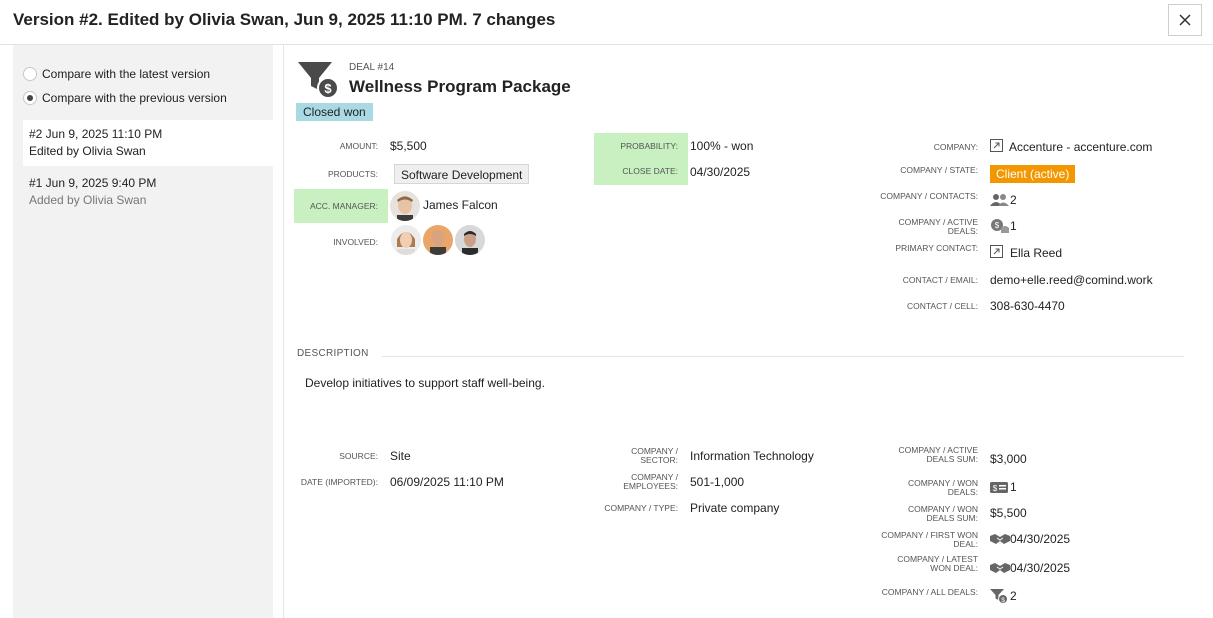  Describe the element at coordinates (283, 331) in the screenshot. I see `divider` at that location.